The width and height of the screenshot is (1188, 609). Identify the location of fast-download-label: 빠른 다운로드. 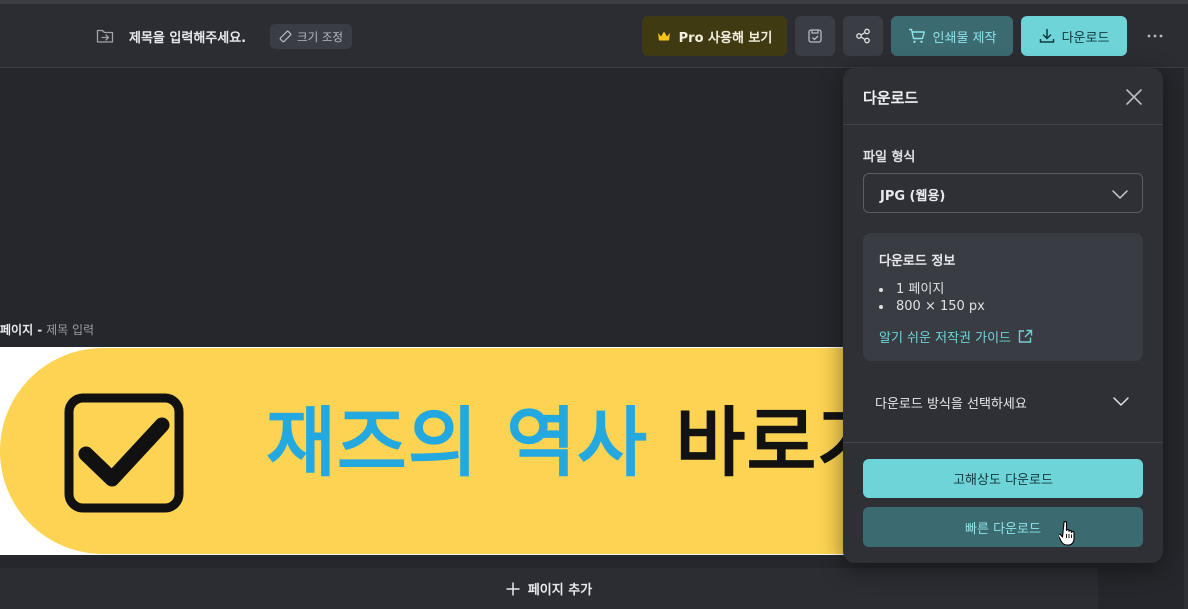
(1003, 529).